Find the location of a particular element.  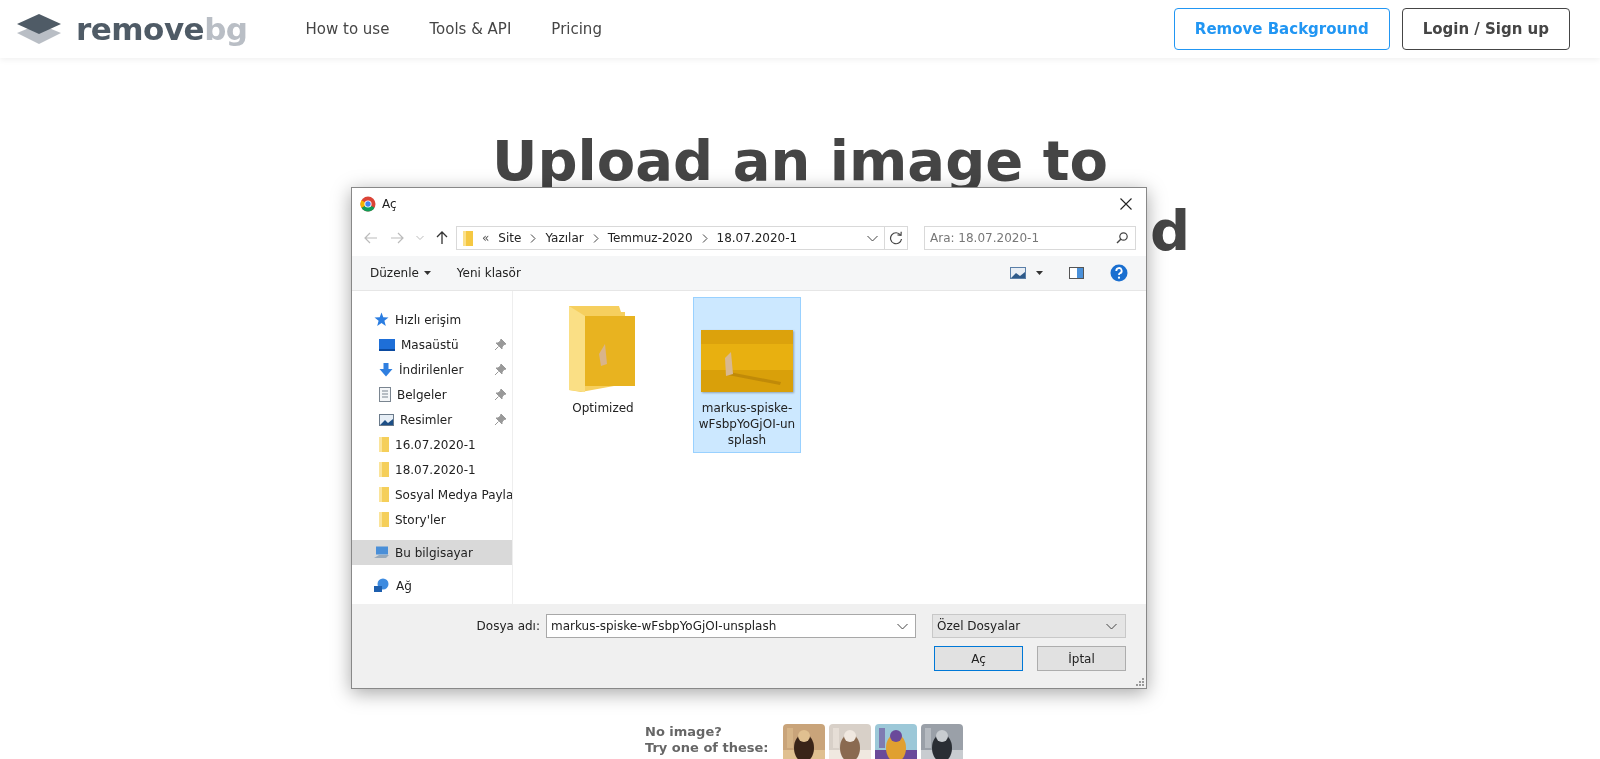

sidebar-item: 16.07.2020-1 is located at coordinates (432, 444).